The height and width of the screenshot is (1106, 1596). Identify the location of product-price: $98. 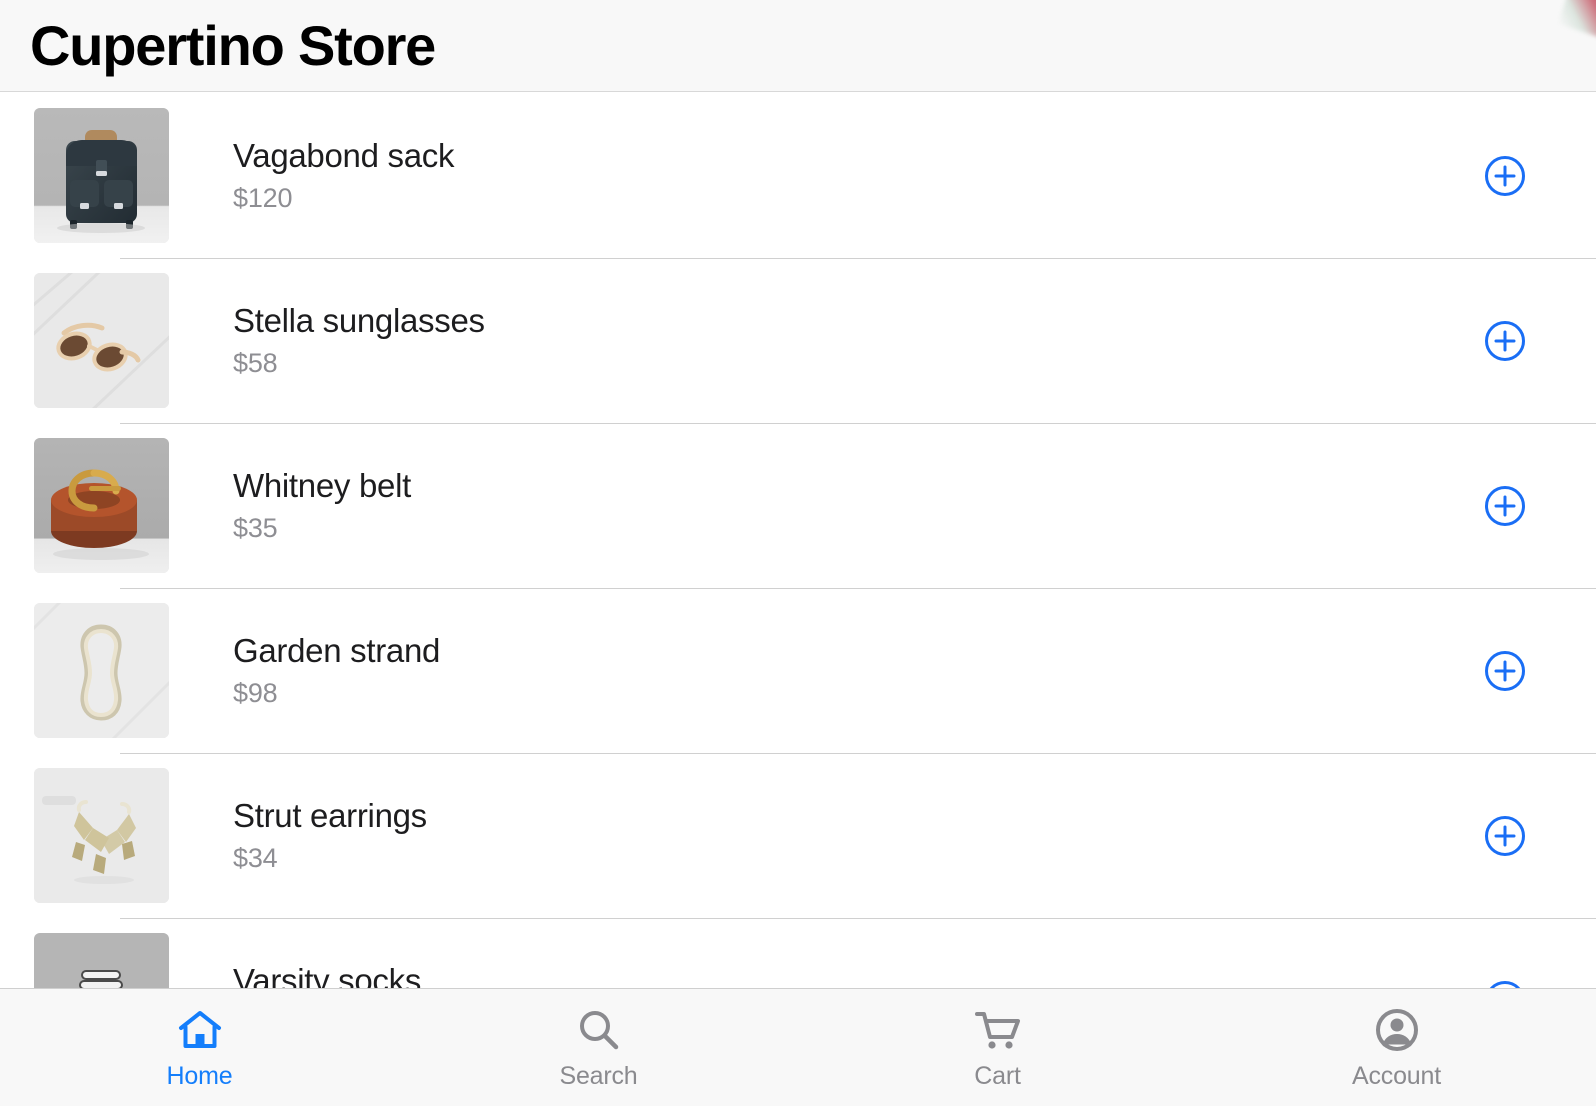
(255, 692).